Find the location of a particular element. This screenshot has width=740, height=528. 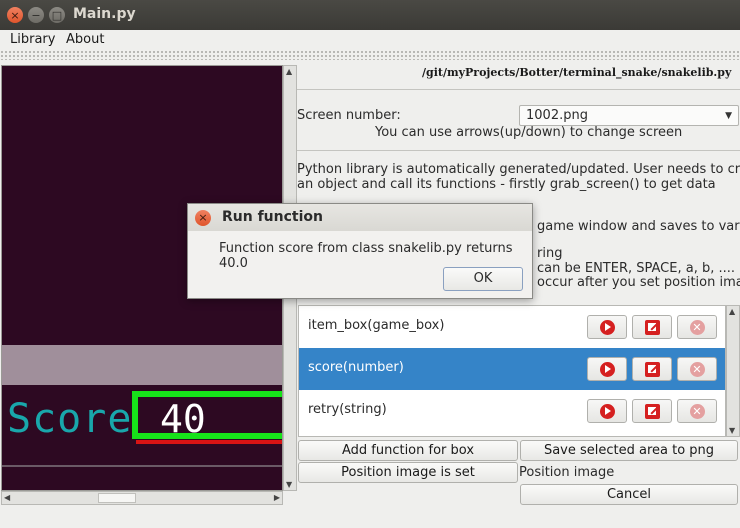

window-title: Main.py is located at coordinates (104, 14).